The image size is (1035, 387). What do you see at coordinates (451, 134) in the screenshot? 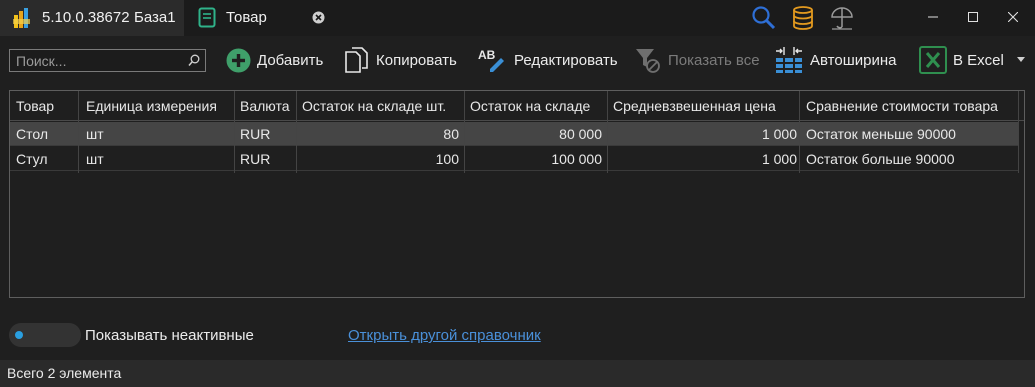
I see `table-cell: 80` at bounding box center [451, 134].